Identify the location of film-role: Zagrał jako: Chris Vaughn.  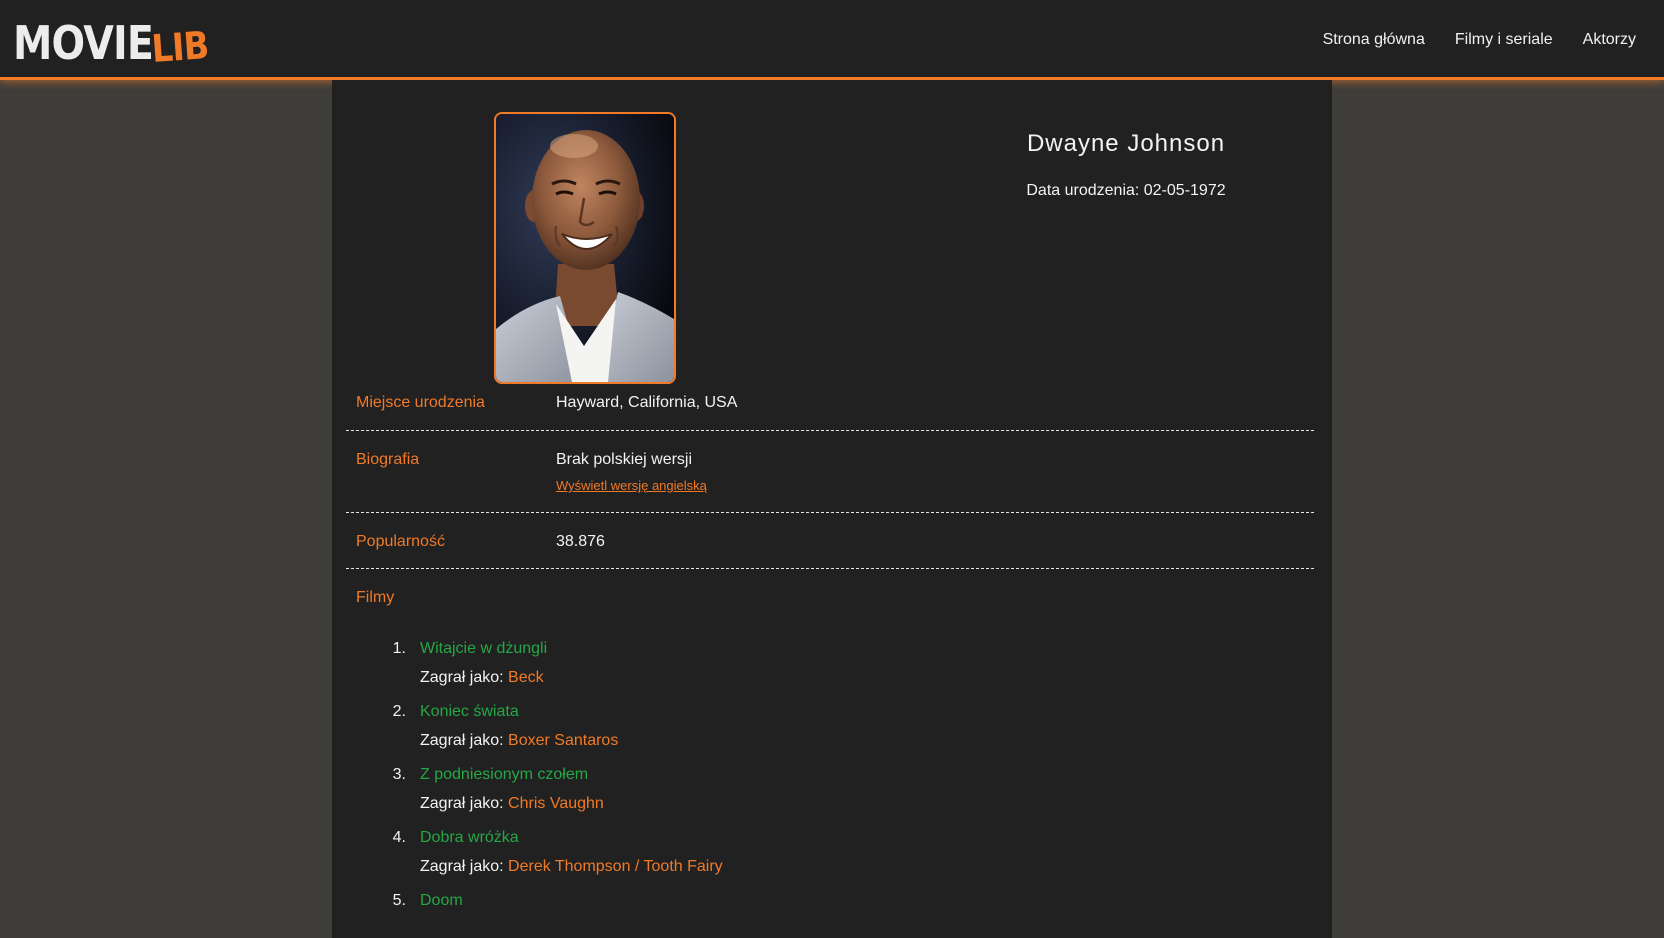
(512, 804).